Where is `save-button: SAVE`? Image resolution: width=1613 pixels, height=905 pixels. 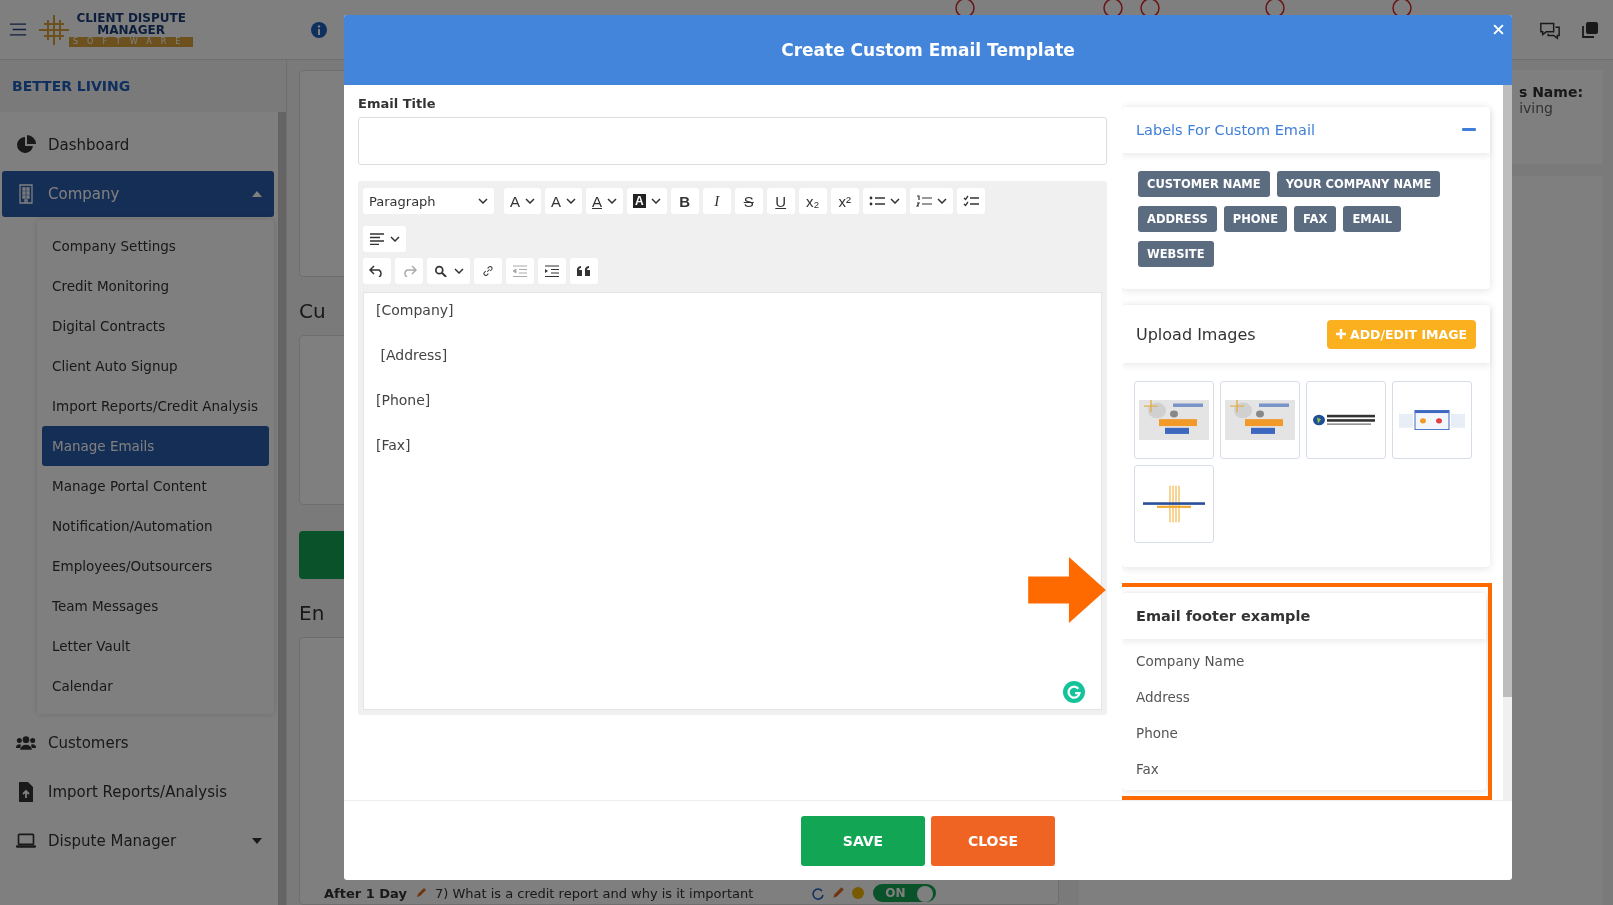 save-button: SAVE is located at coordinates (863, 840).